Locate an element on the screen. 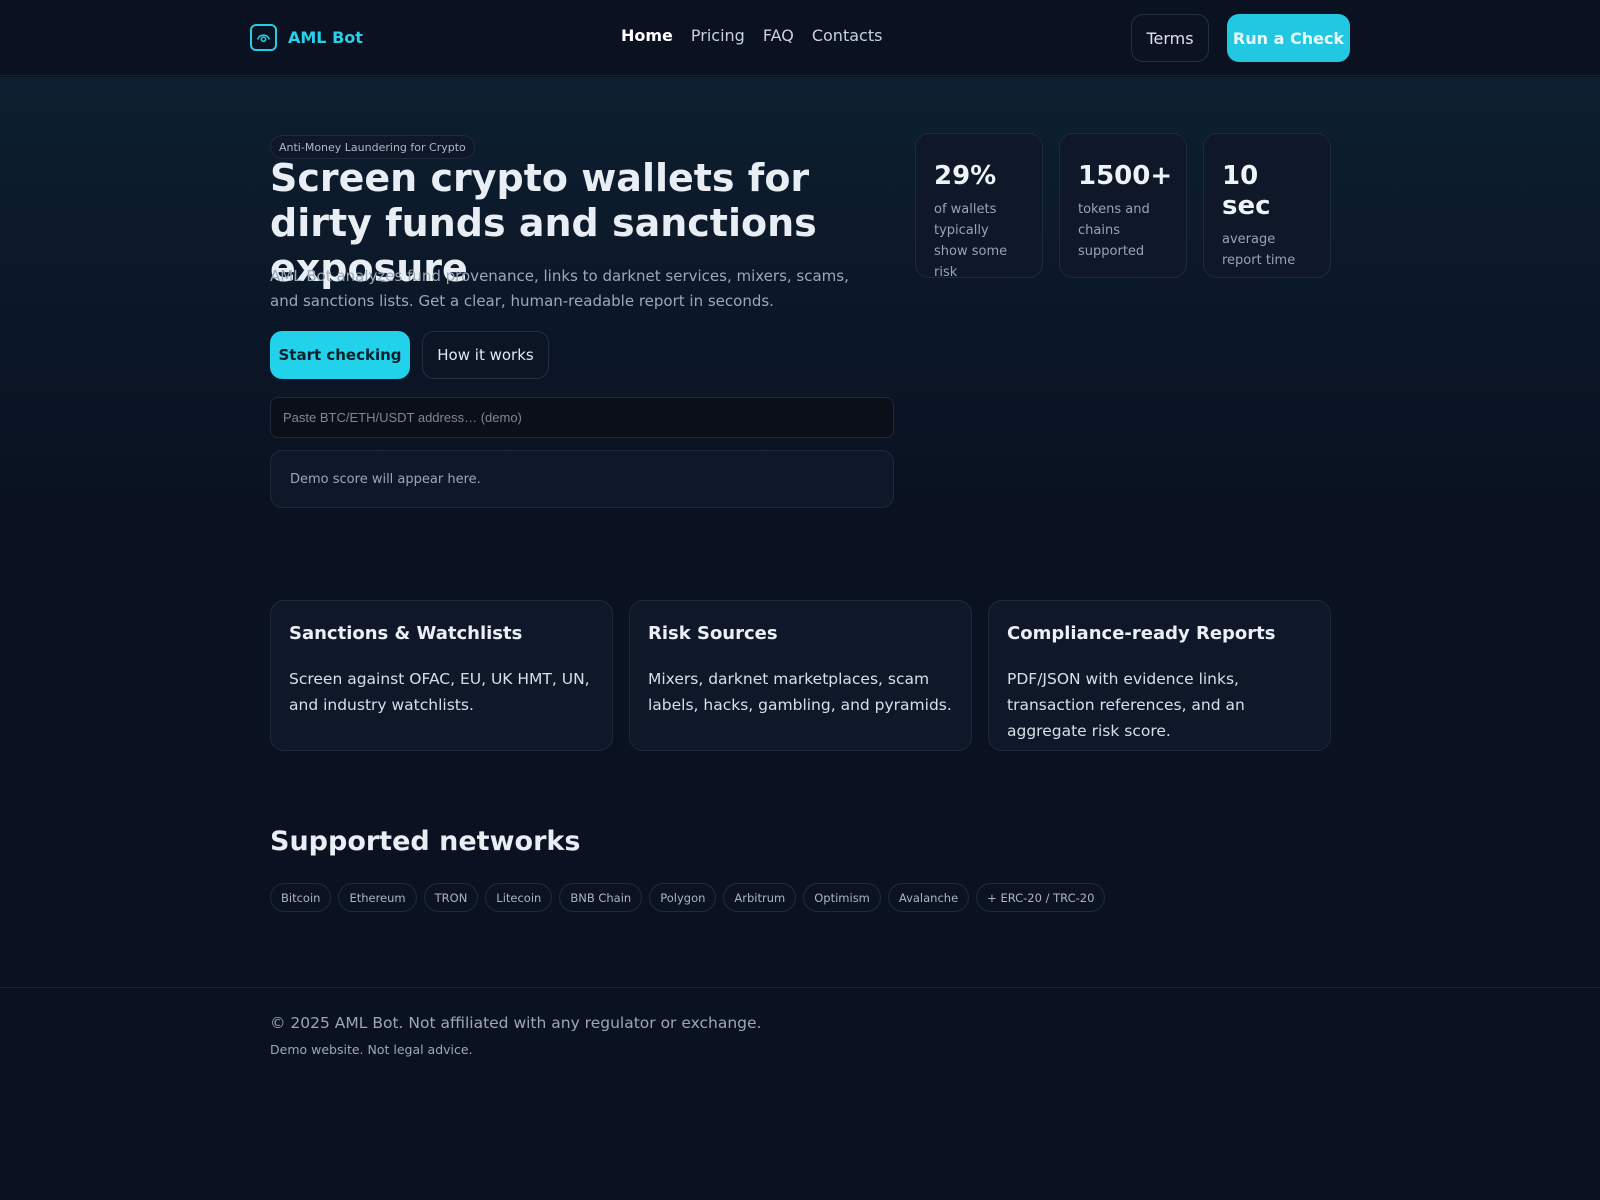 Image resolution: width=1600 pixels, height=1200 pixels. network-chip: Optimism is located at coordinates (842, 897).